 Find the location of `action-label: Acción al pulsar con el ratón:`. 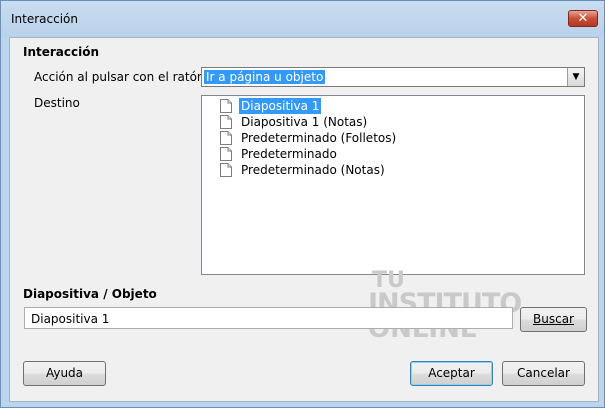

action-label: Acción al pulsar con el ratón: is located at coordinates (121, 77).